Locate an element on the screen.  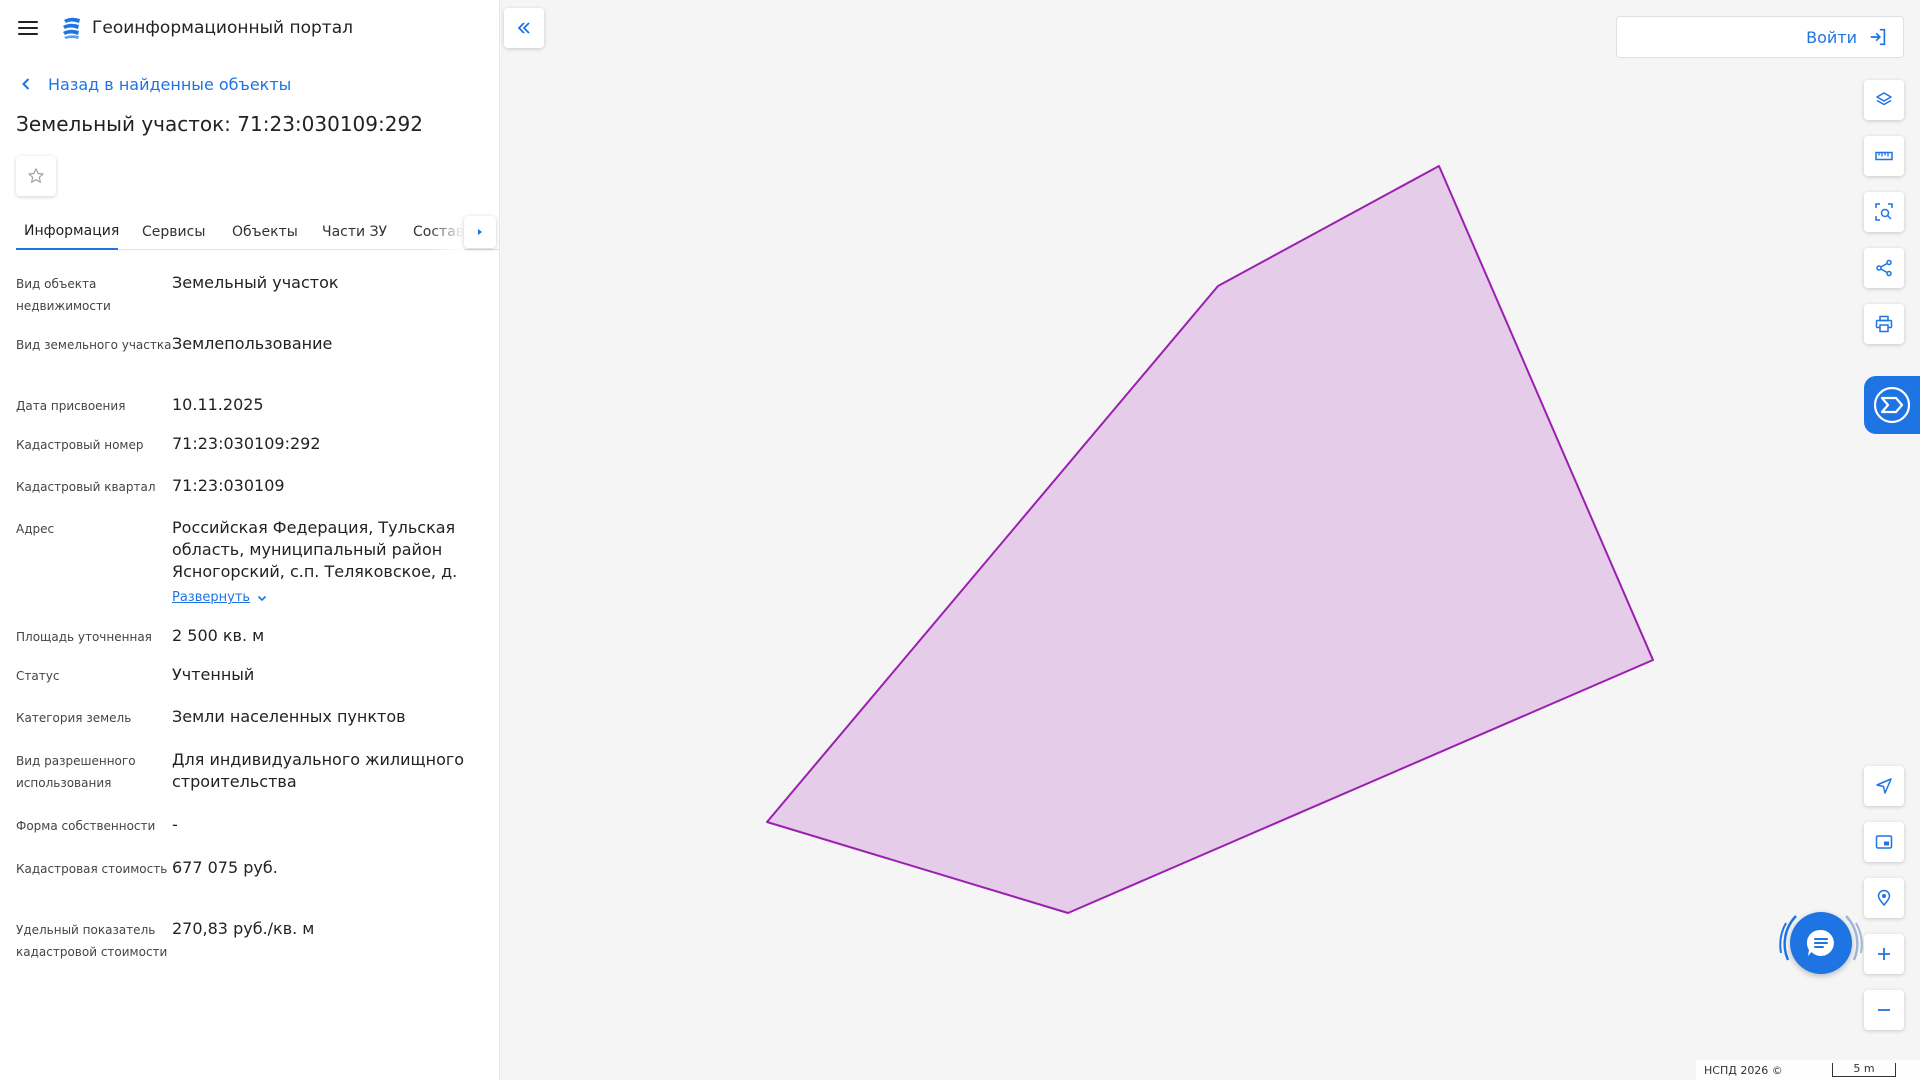
info-row-assign-date: Дата присвоения 10.11.2025 is located at coordinates (251, 413).